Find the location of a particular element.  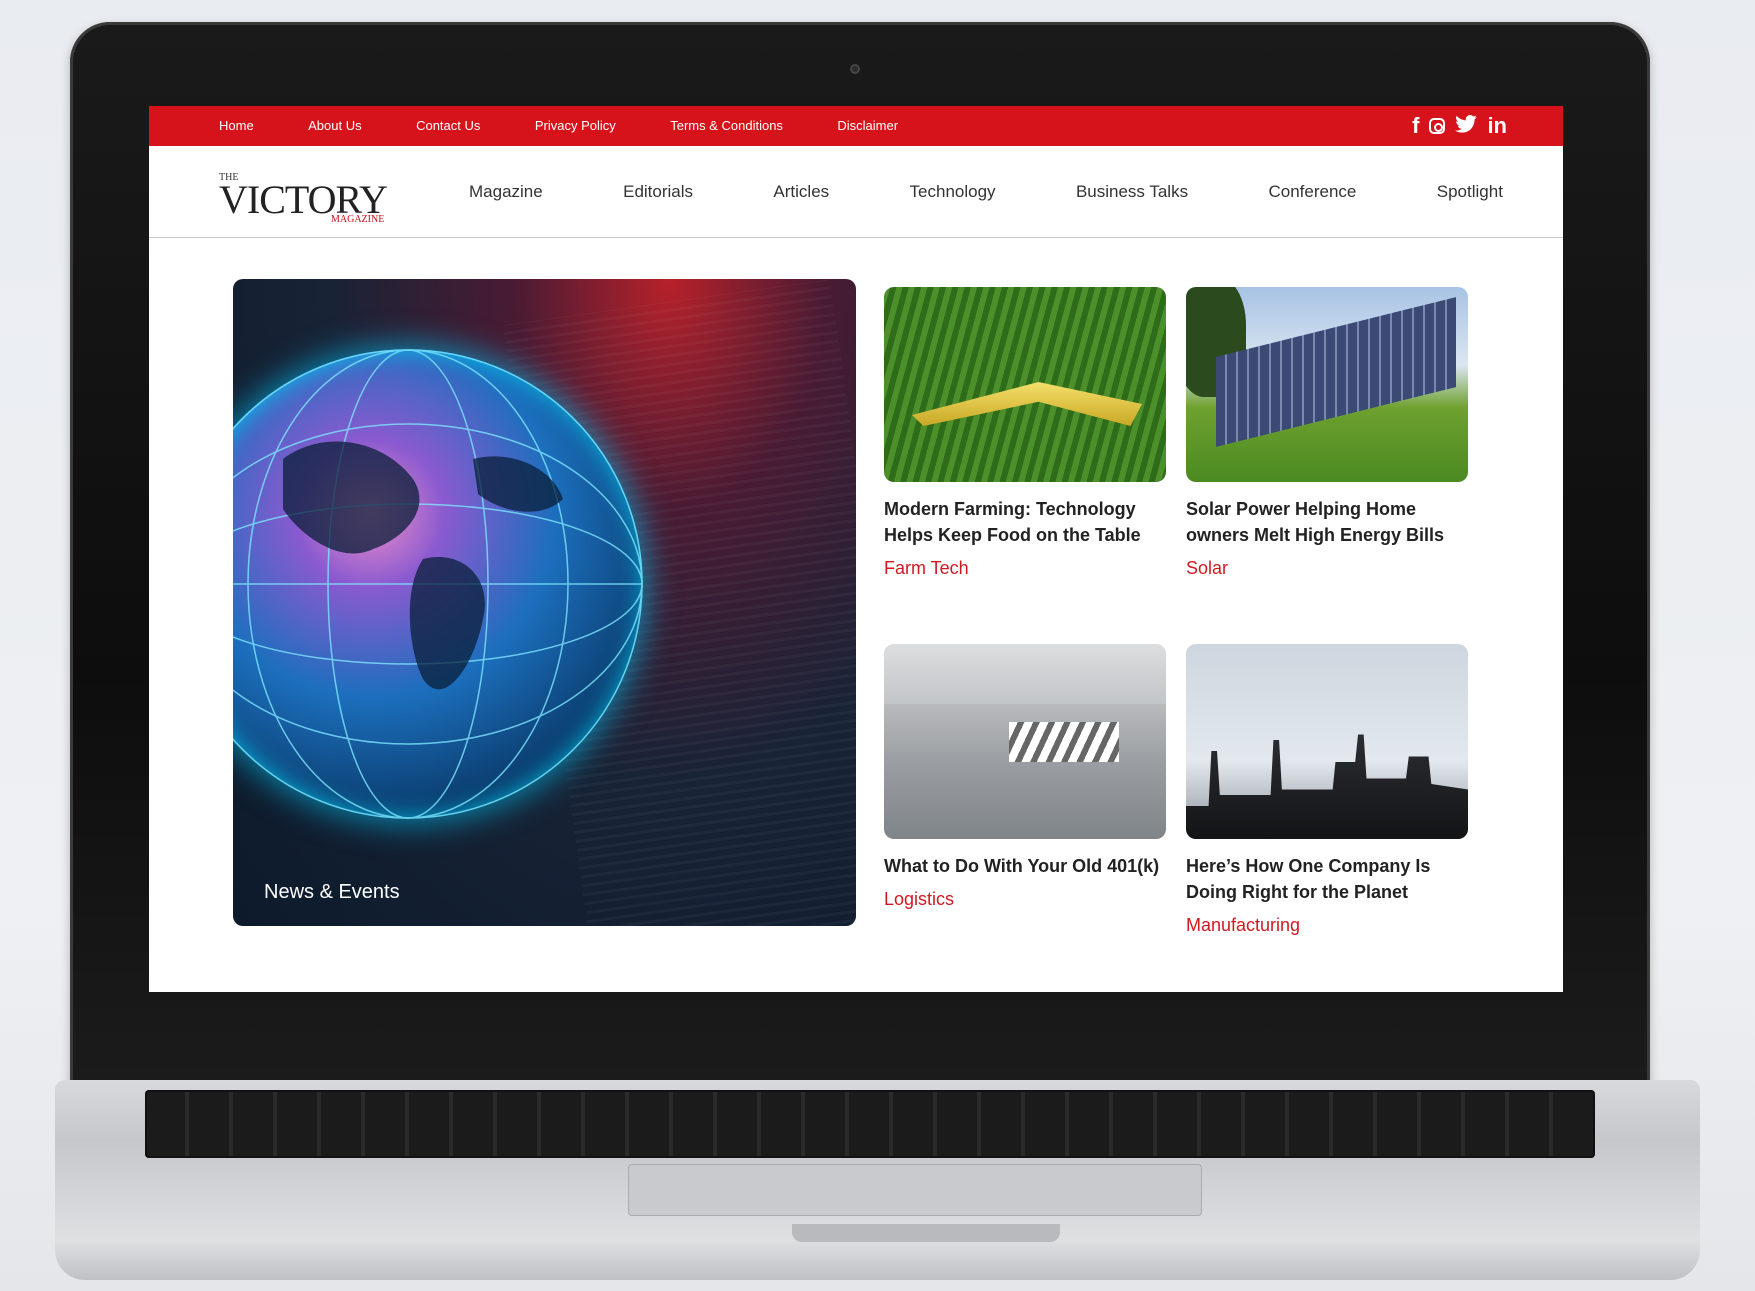

topnav-about-us: About Us is located at coordinates (334, 125).